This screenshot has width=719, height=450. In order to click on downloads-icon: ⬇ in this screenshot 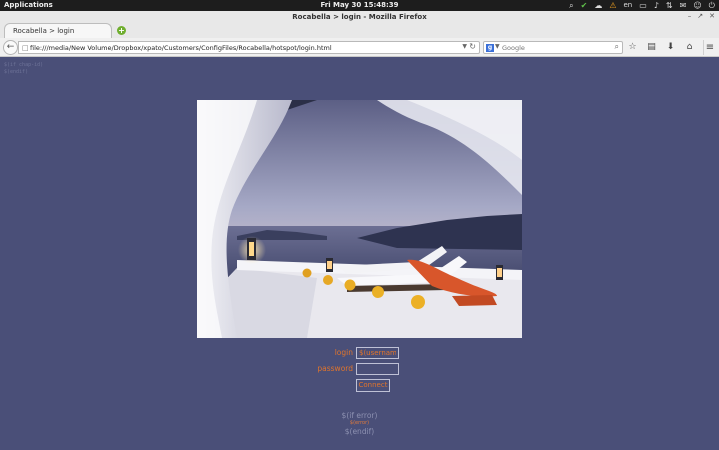, I will do `click(670, 47)`.